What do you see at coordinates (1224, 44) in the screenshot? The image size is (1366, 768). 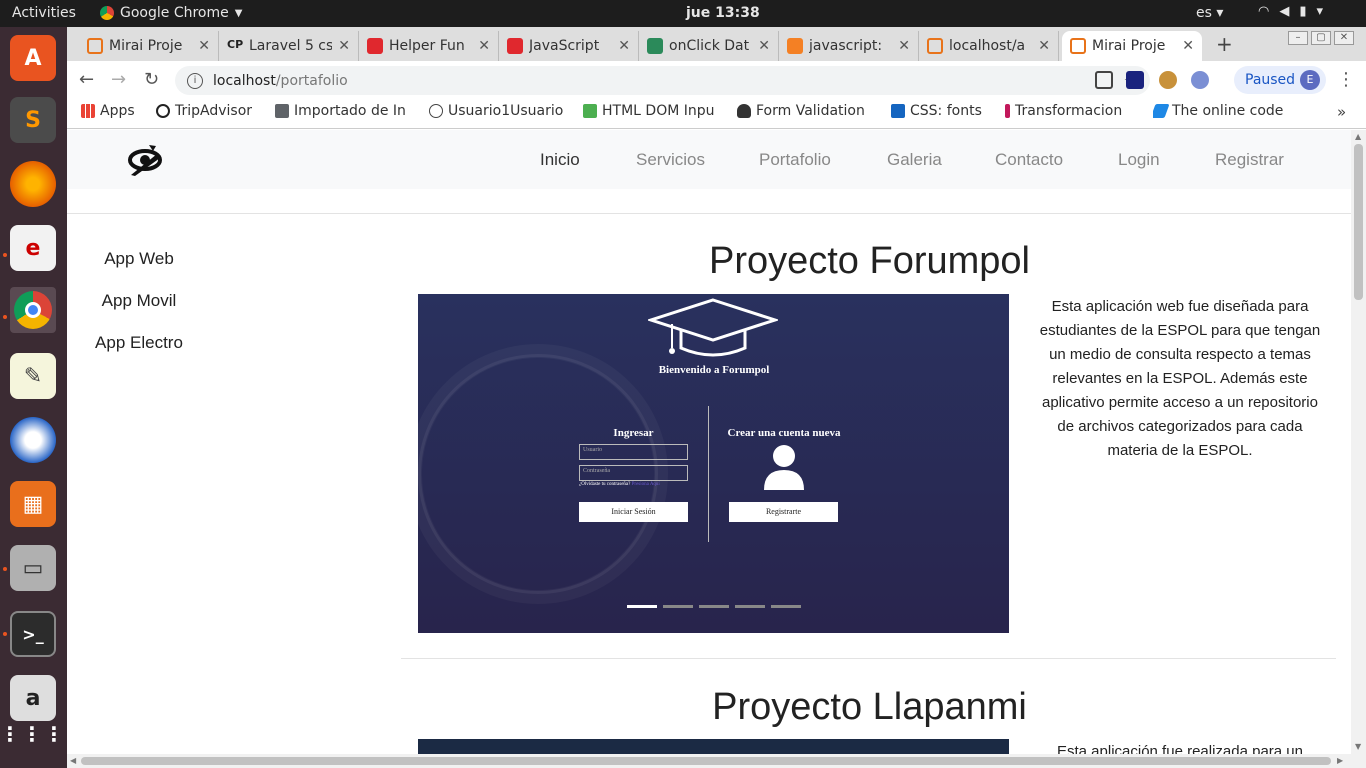 I see `new-tab-button: +` at bounding box center [1224, 44].